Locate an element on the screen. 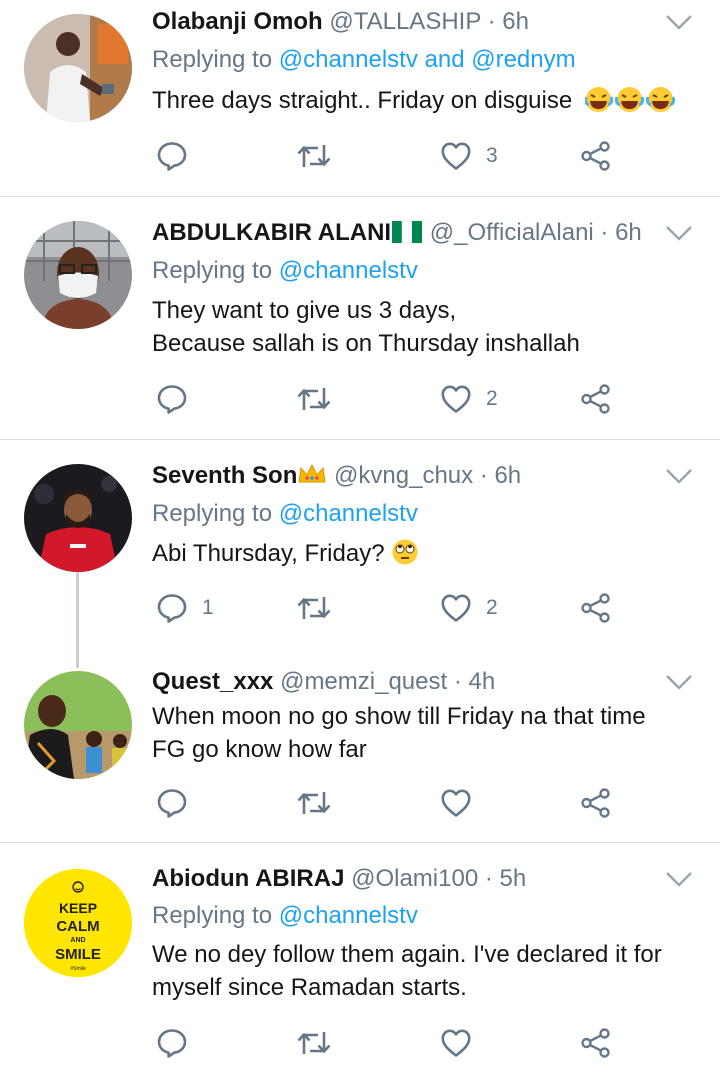 The width and height of the screenshot is (720, 1080). tweet-header: Seventh Son @kvng_chux · 6h is located at coordinates (336, 476).